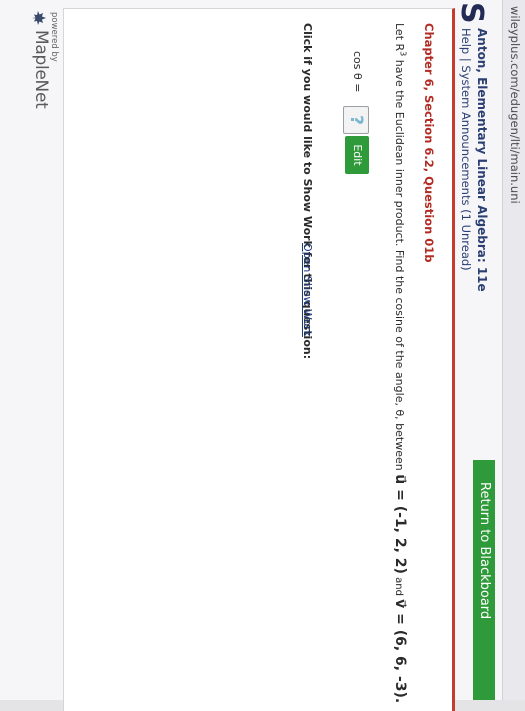 The image size is (525, 711). What do you see at coordinates (357, 155) in the screenshot?
I see `edit-button: Edit` at bounding box center [357, 155].